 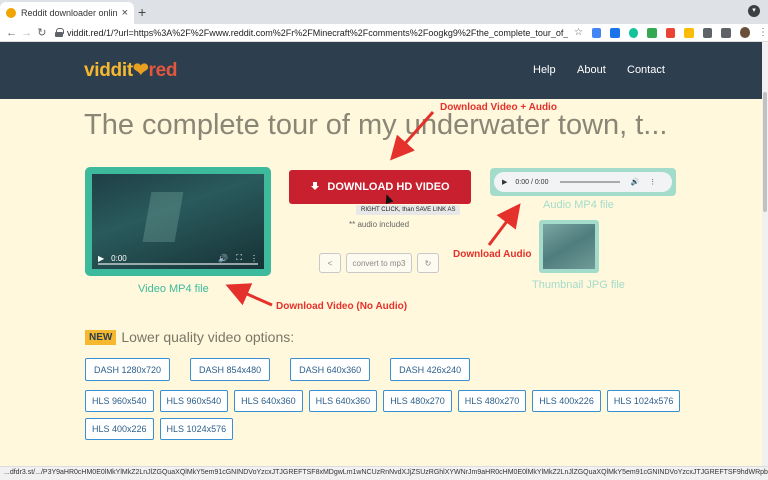 What do you see at coordinates (41, 32) in the screenshot?
I see `reload-button: ↻` at bounding box center [41, 32].